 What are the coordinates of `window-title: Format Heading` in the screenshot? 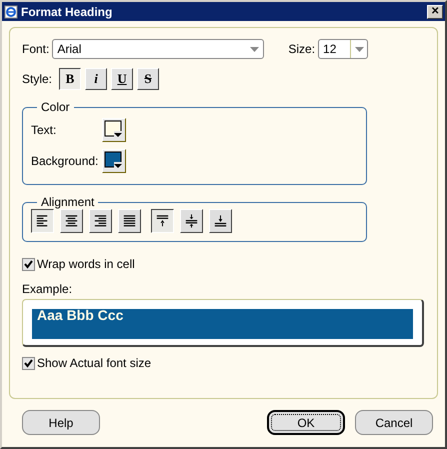 It's located at (67, 11).